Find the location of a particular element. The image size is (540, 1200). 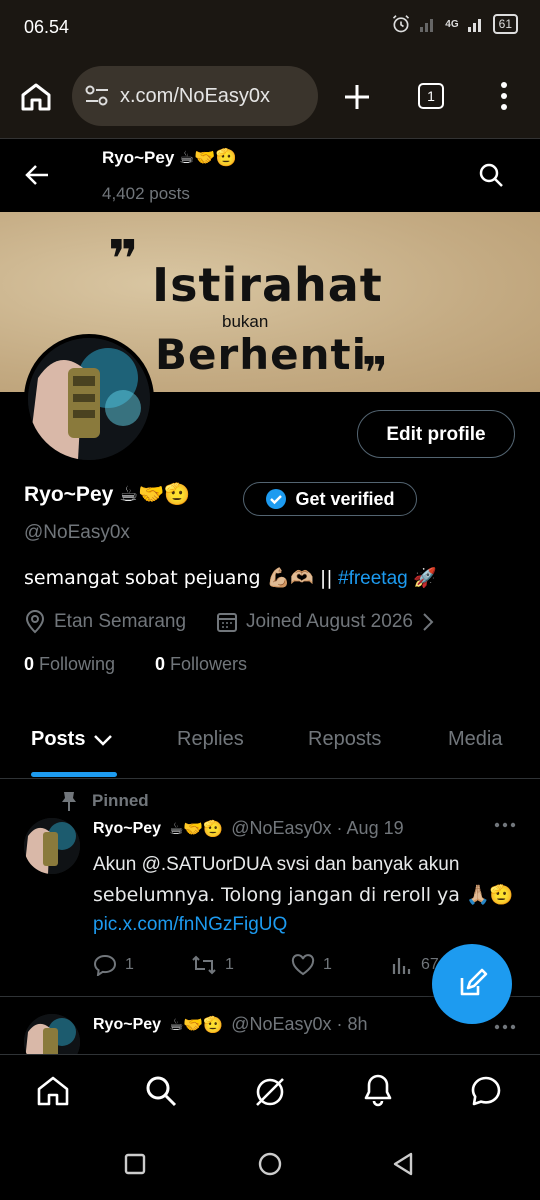

home-icon is located at coordinates (36, 97).